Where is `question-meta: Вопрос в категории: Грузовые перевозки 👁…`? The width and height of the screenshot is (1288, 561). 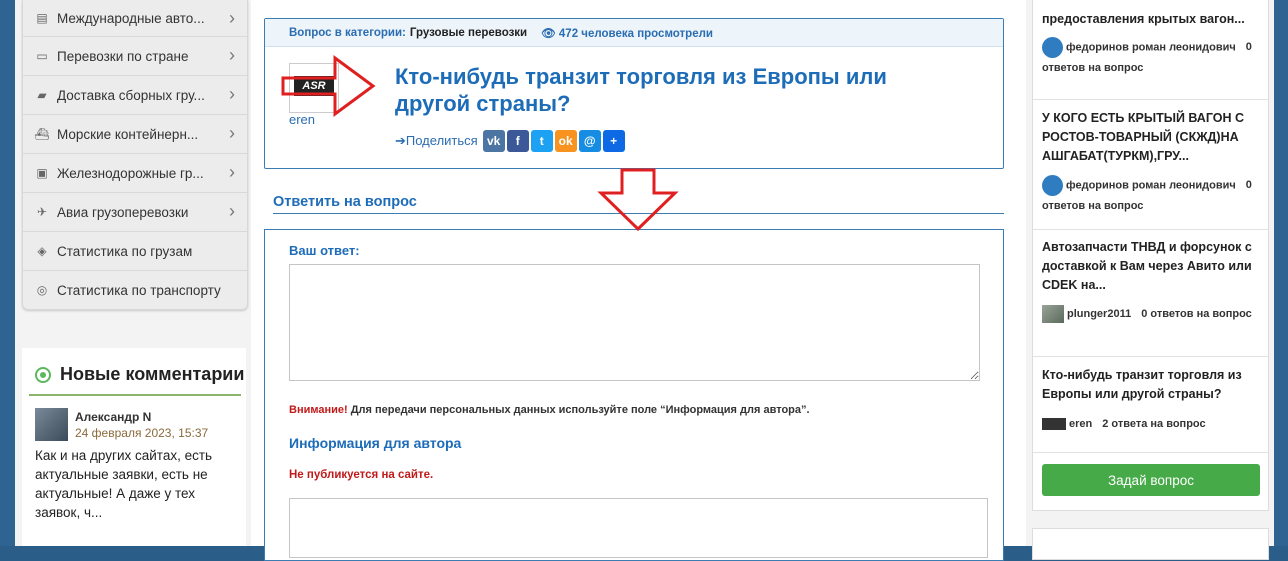
question-meta: Вопрос в категории: Грузовые перевозки 👁… is located at coordinates (634, 33).